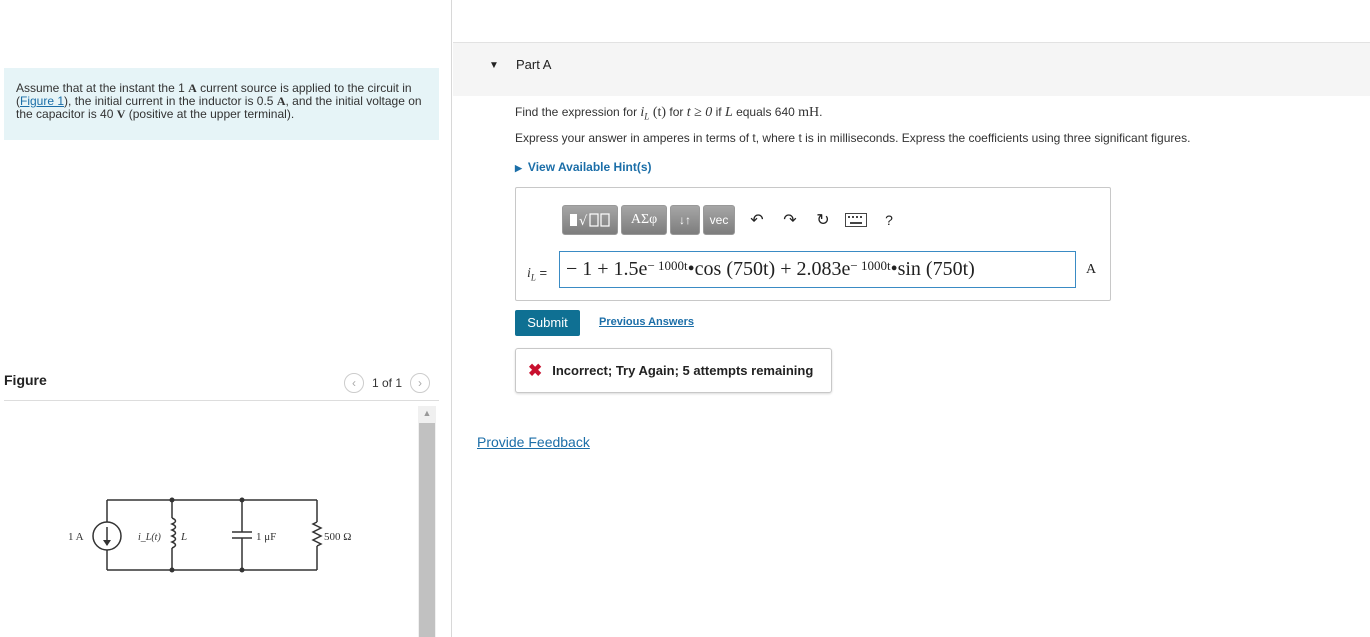  I want to click on figure-scrollbar: ▲, so click(427, 521).